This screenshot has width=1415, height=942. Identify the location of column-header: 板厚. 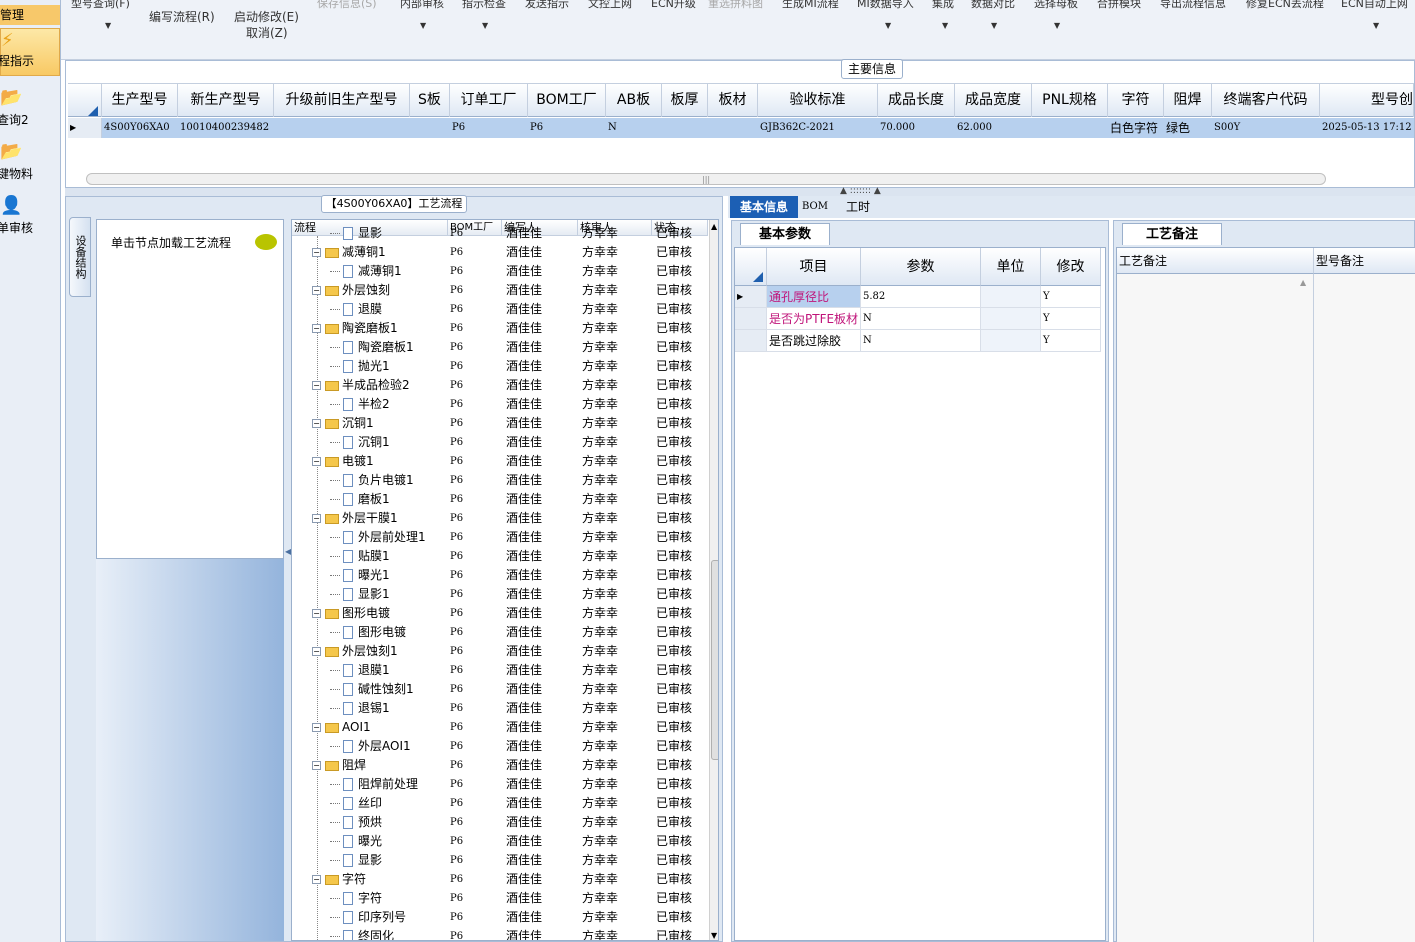
(685, 100).